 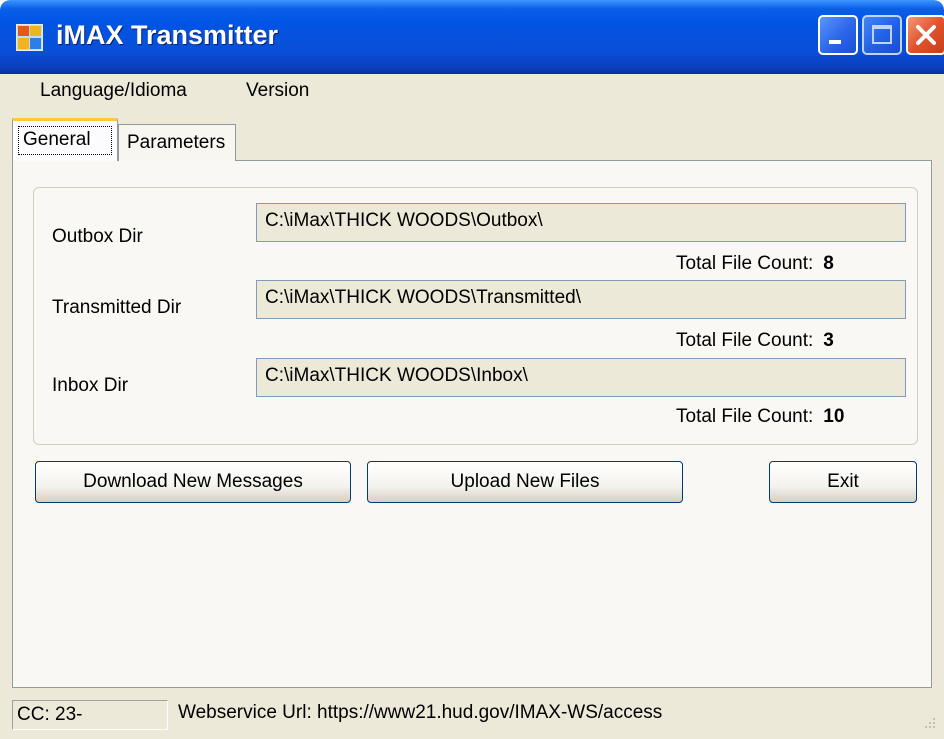 I want to click on status-cc: CC: 23-, so click(x=90, y=715).